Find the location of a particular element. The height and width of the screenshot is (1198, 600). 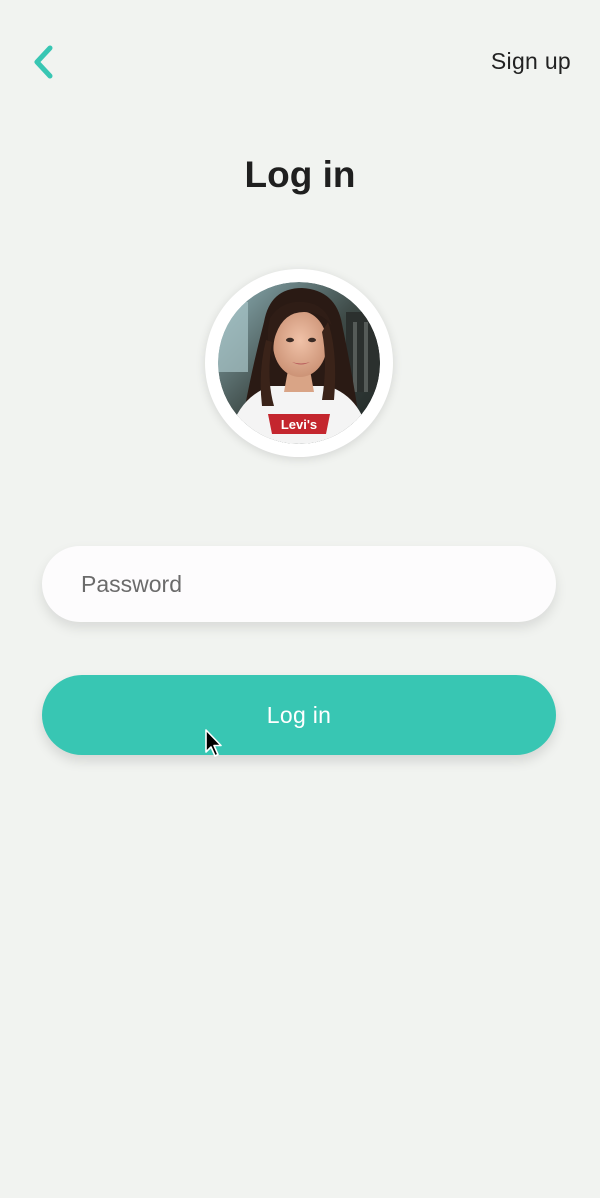

avatar: Levi's is located at coordinates (299, 363).